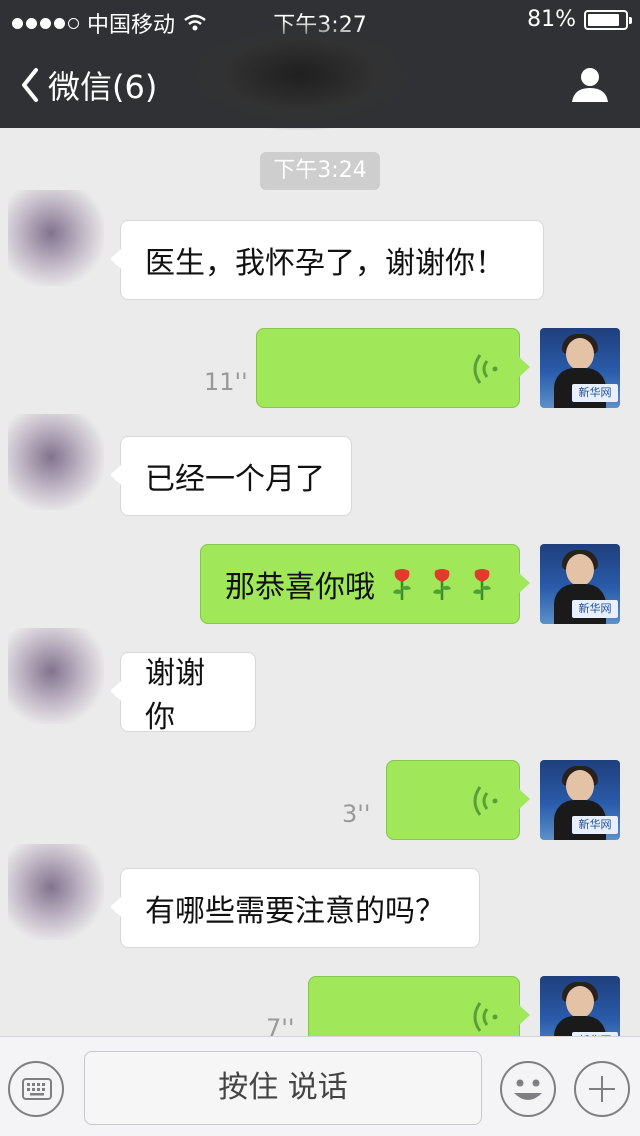 This screenshot has width=640, height=1136. Describe the element at coordinates (356, 814) in the screenshot. I see `voice-duration: 3''` at that location.